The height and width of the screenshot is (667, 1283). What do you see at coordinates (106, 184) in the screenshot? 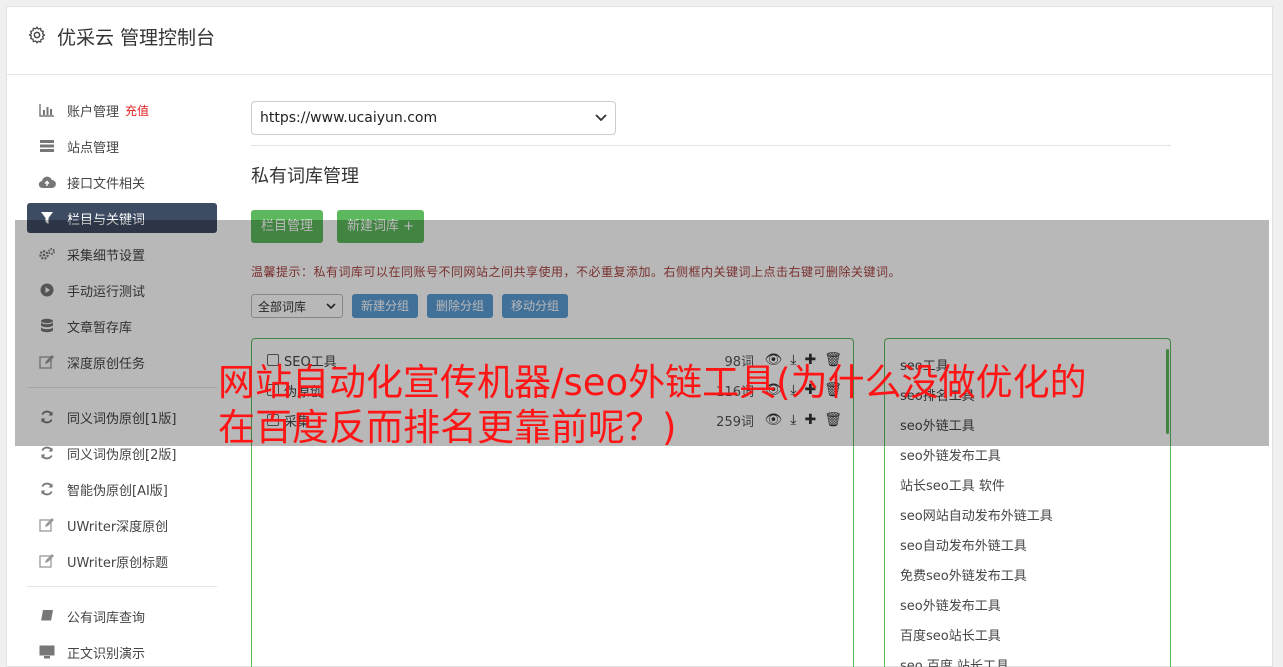
I see `sidebar-item-label: 接口文件相关` at bounding box center [106, 184].